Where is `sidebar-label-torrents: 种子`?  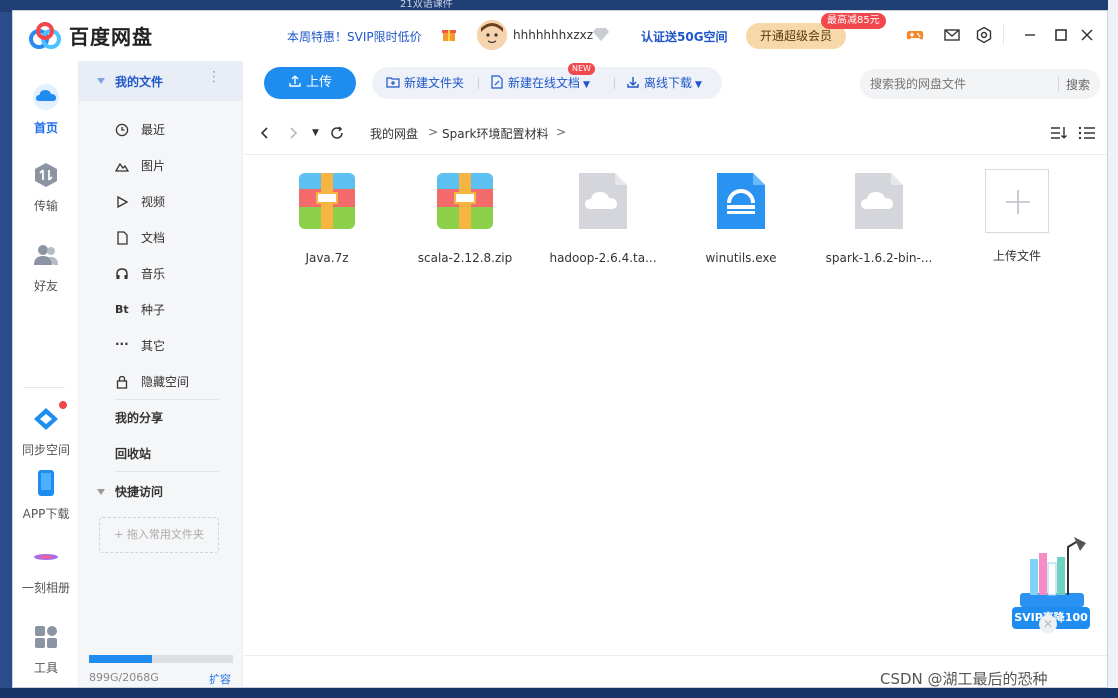
sidebar-label-torrents: 种子 is located at coordinates (153, 310).